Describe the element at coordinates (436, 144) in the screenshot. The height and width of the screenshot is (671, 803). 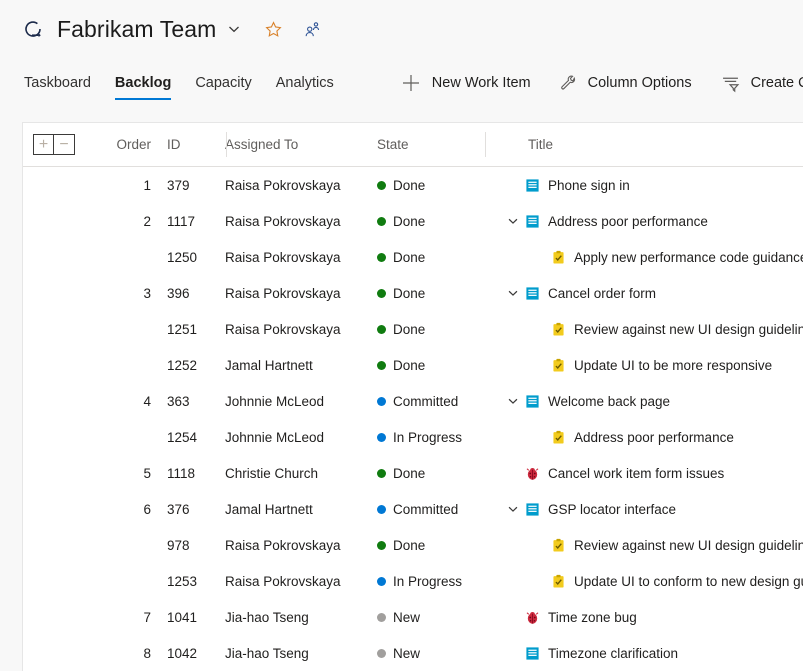
I see `column-header-state: State` at that location.